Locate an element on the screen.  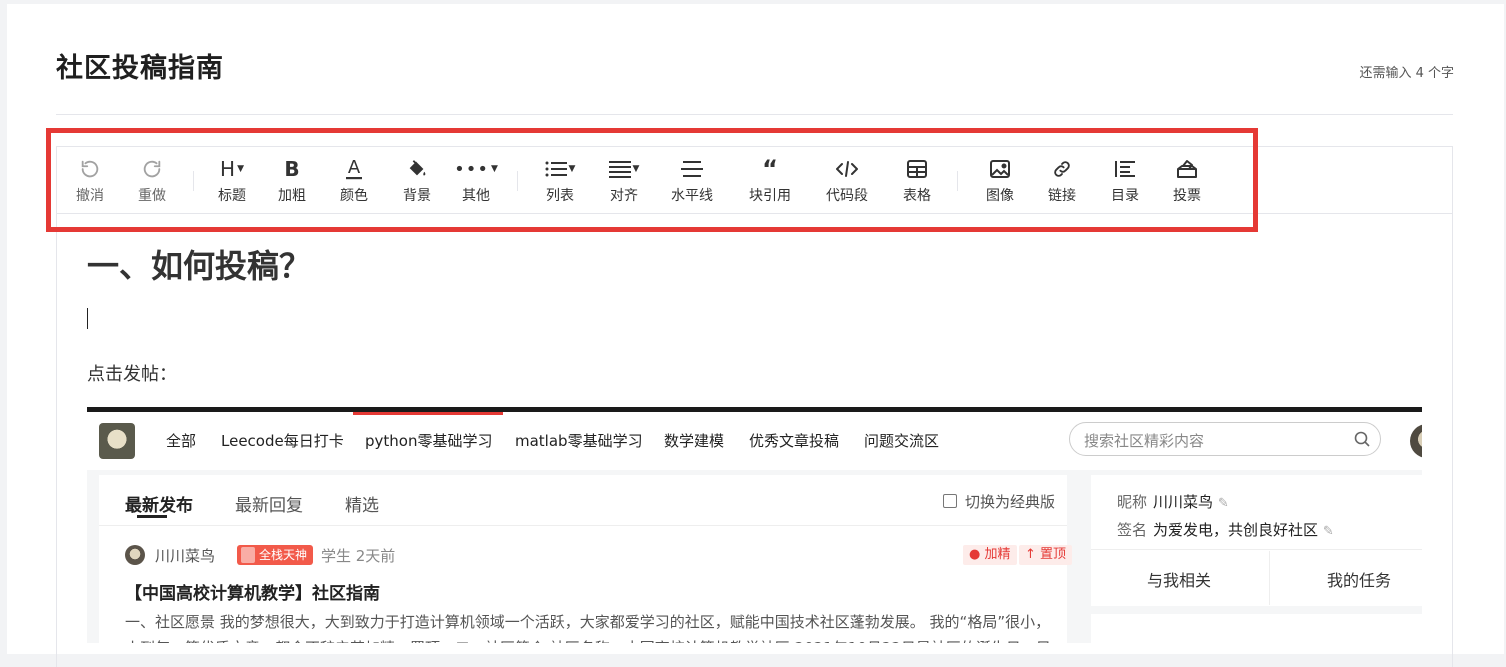
undo-button: 撤消 is located at coordinates (90, 182).